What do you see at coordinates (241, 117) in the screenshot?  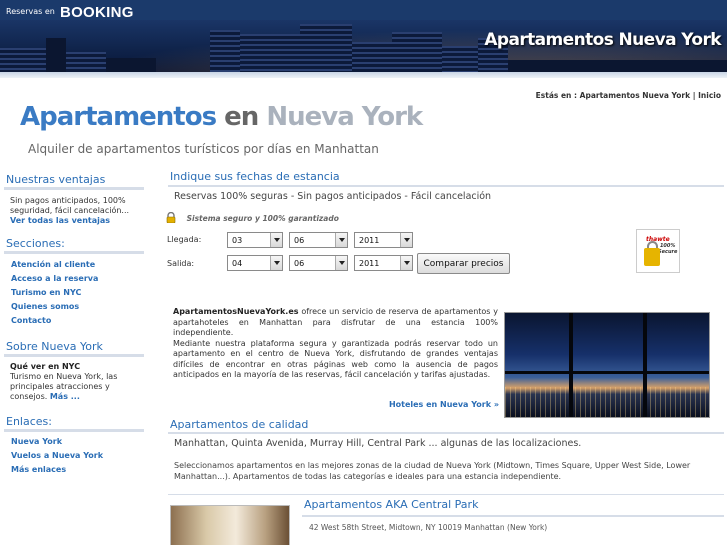 I see `page-title-part-2: en` at bounding box center [241, 117].